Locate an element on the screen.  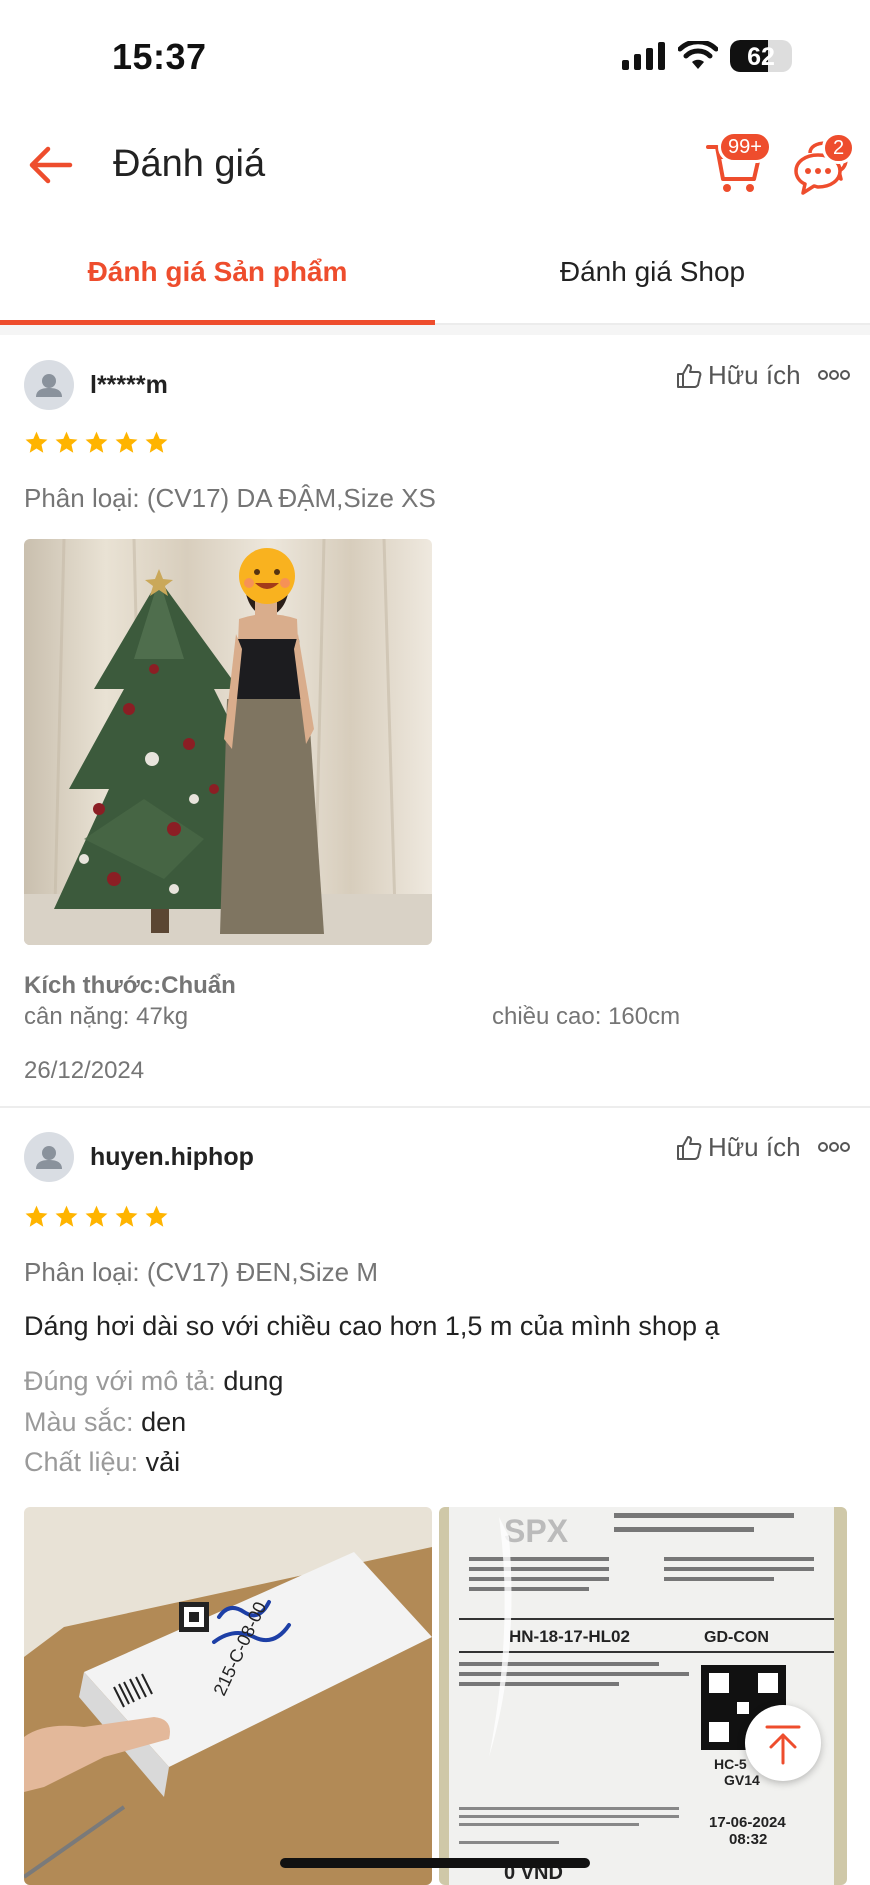
sort-code: HC-5 is located at coordinates (730, 1764).